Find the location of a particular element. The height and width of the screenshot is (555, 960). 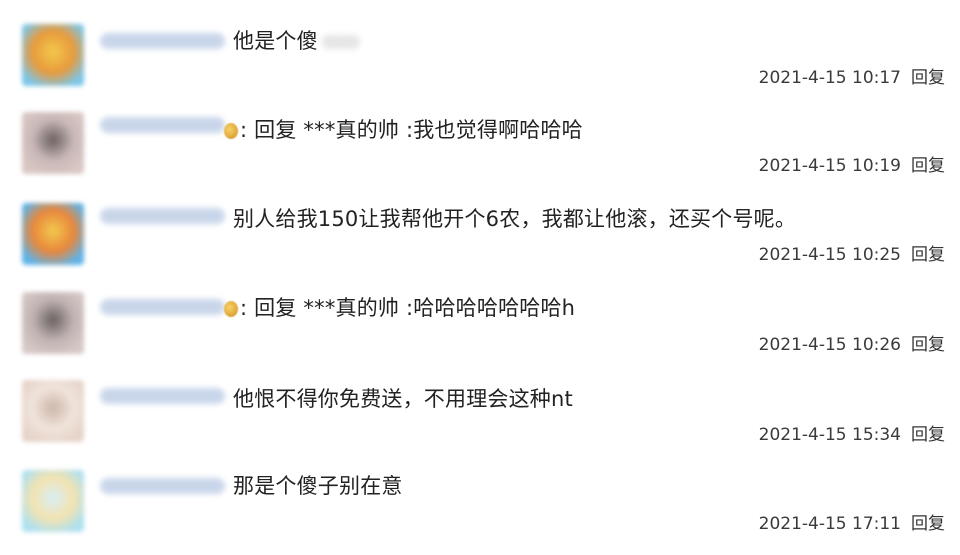

comment-text-body: : 回复 ***真的帅 :我也觉得啊哈哈哈 is located at coordinates (411, 130).